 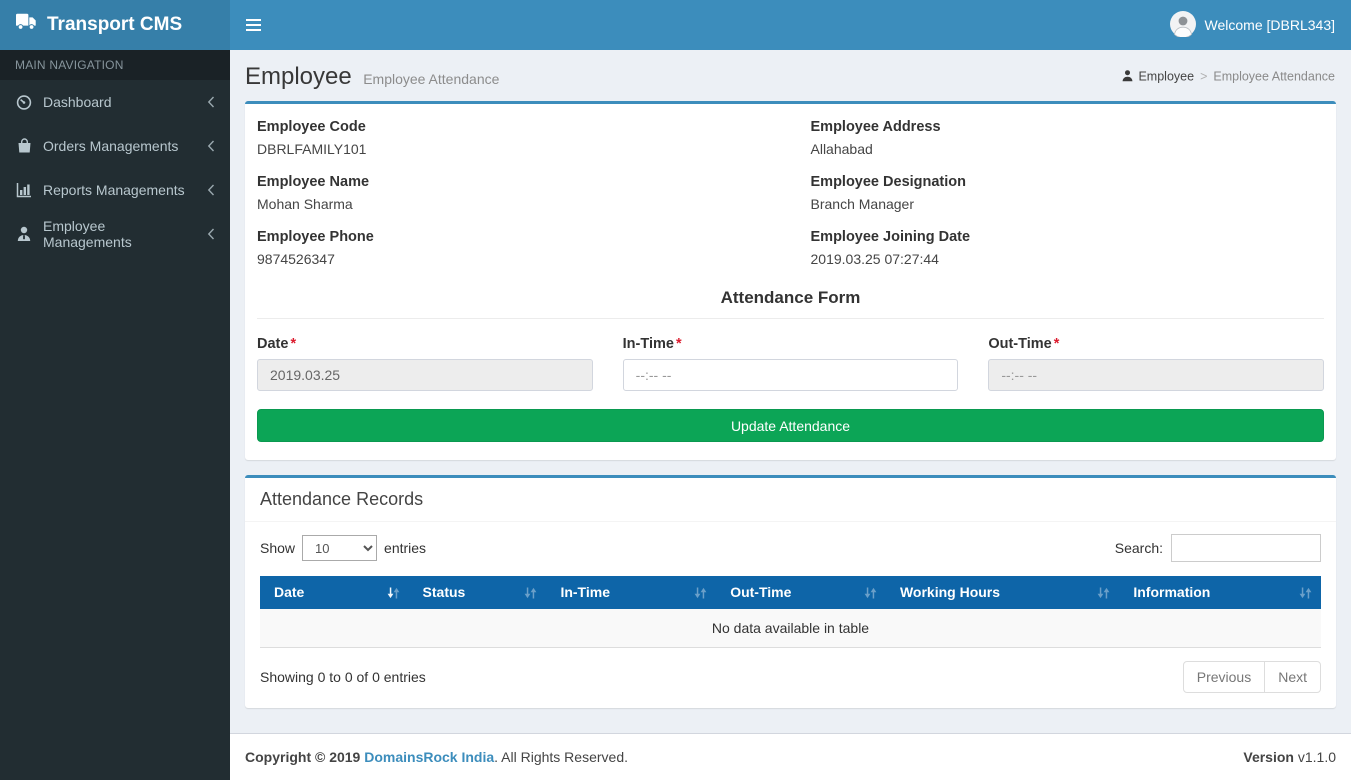 I want to click on in-time-field-group: In-Time *, so click(x=790, y=363).